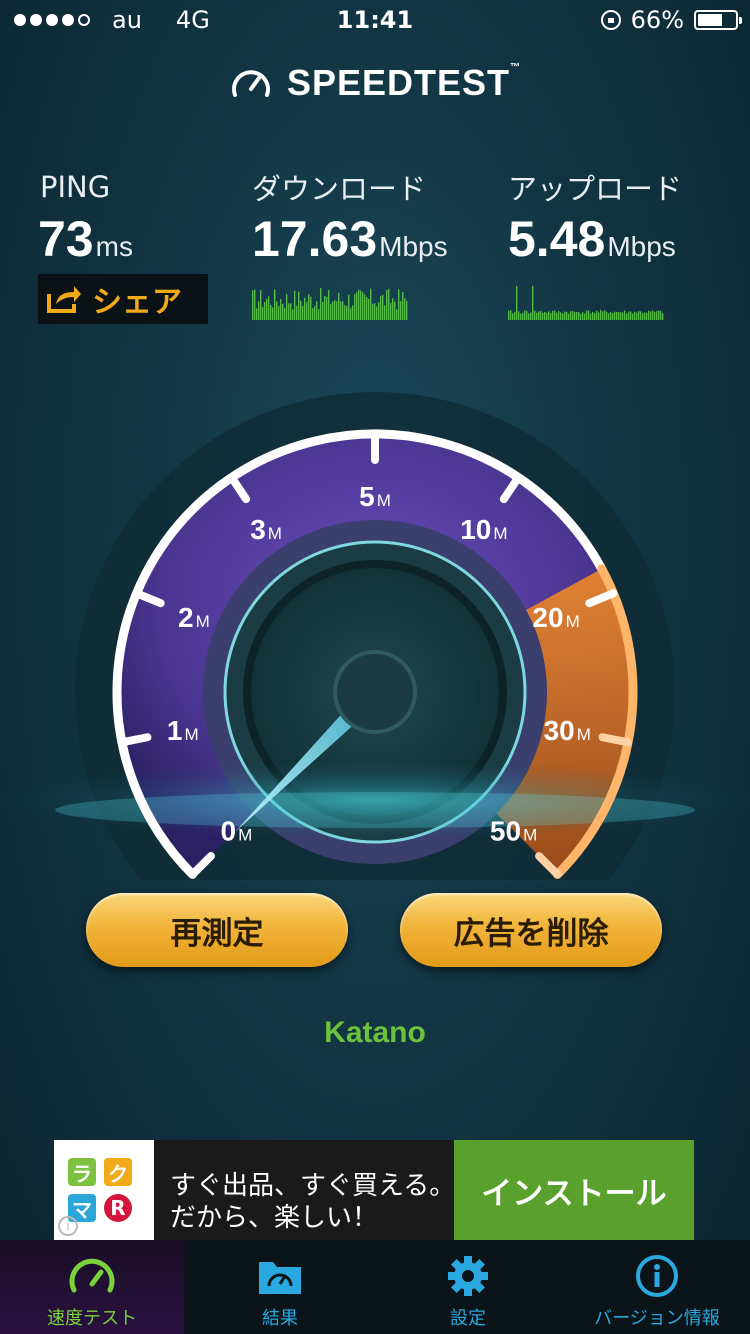 The height and width of the screenshot is (1334, 750). Describe the element at coordinates (217, 930) in the screenshot. I see `retest-button: 再測定` at that location.